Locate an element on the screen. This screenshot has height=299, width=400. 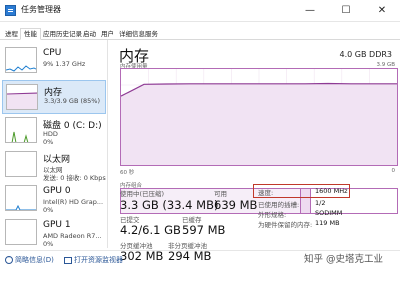
title-bar: 任务管理器 — ☐ ✕ is located at coordinates (200, 11).